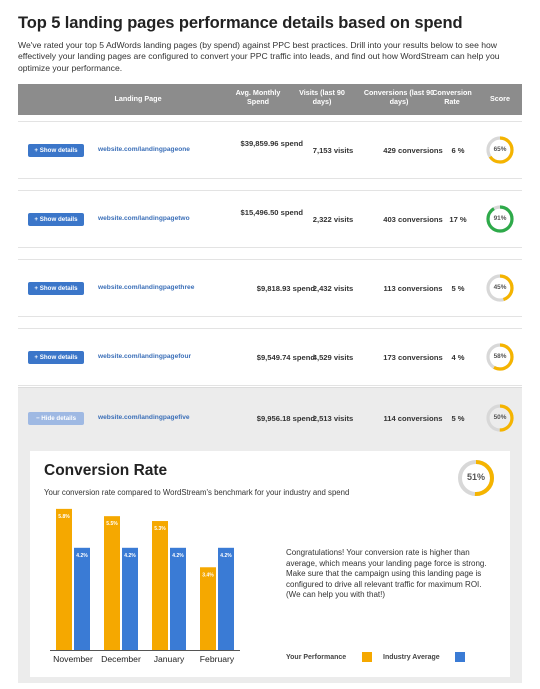  Describe the element at coordinates (333, 357) in the screenshot. I see `visits-value: 4,529 visits` at that location.